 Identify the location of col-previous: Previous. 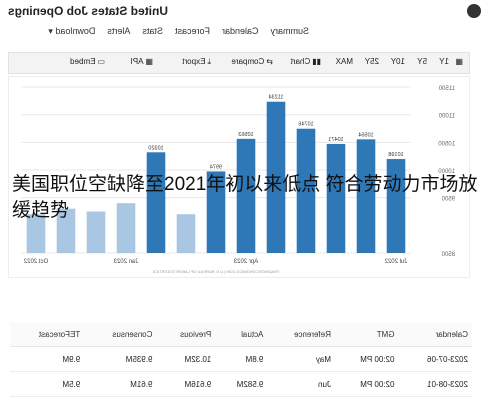
(186, 334).